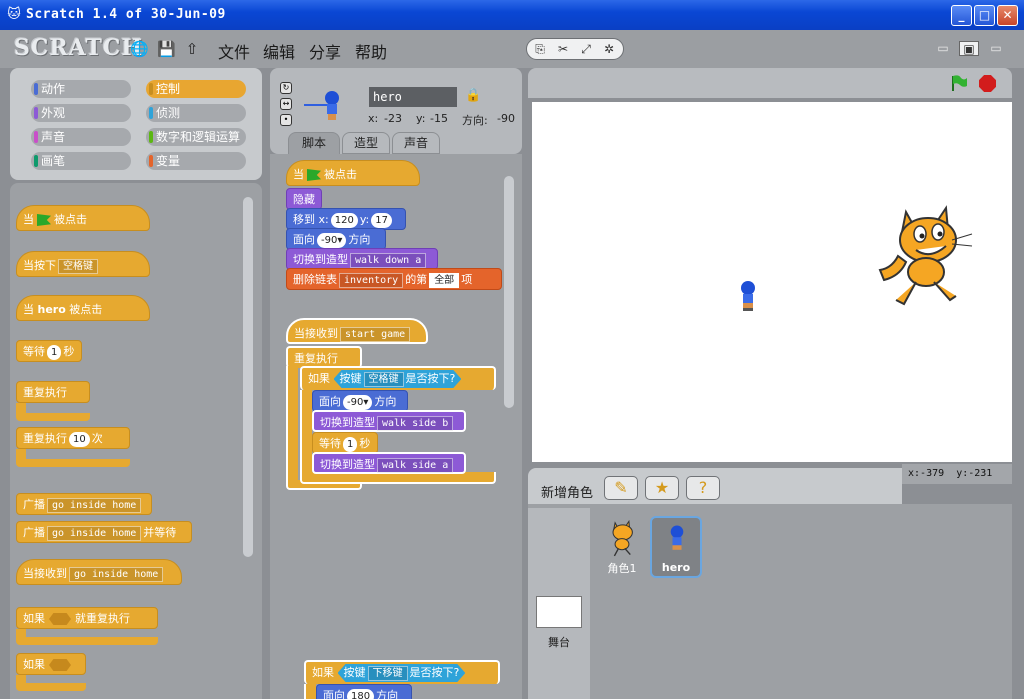  What do you see at coordinates (51, 664) in the screenshot?
I see `palette-if-block: 如果` at bounding box center [51, 664].